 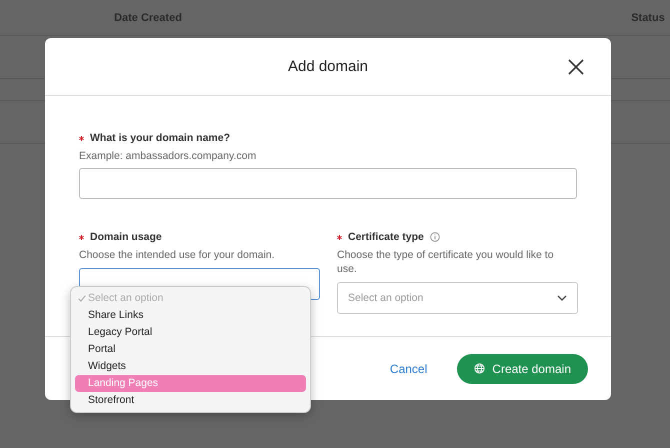 I want to click on column-header: Date Created, so click(x=148, y=18).